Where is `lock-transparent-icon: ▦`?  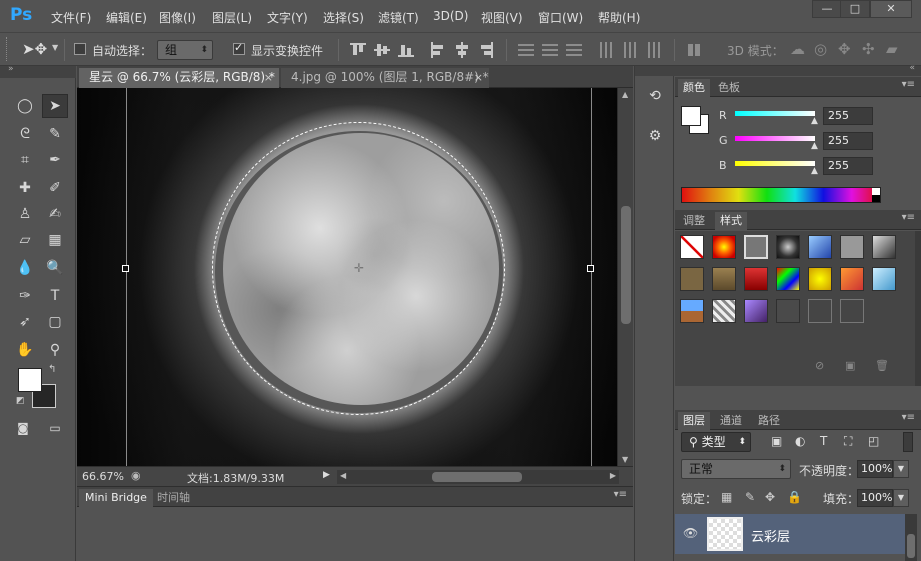
lock-transparent-icon: ▦ is located at coordinates (726, 497).